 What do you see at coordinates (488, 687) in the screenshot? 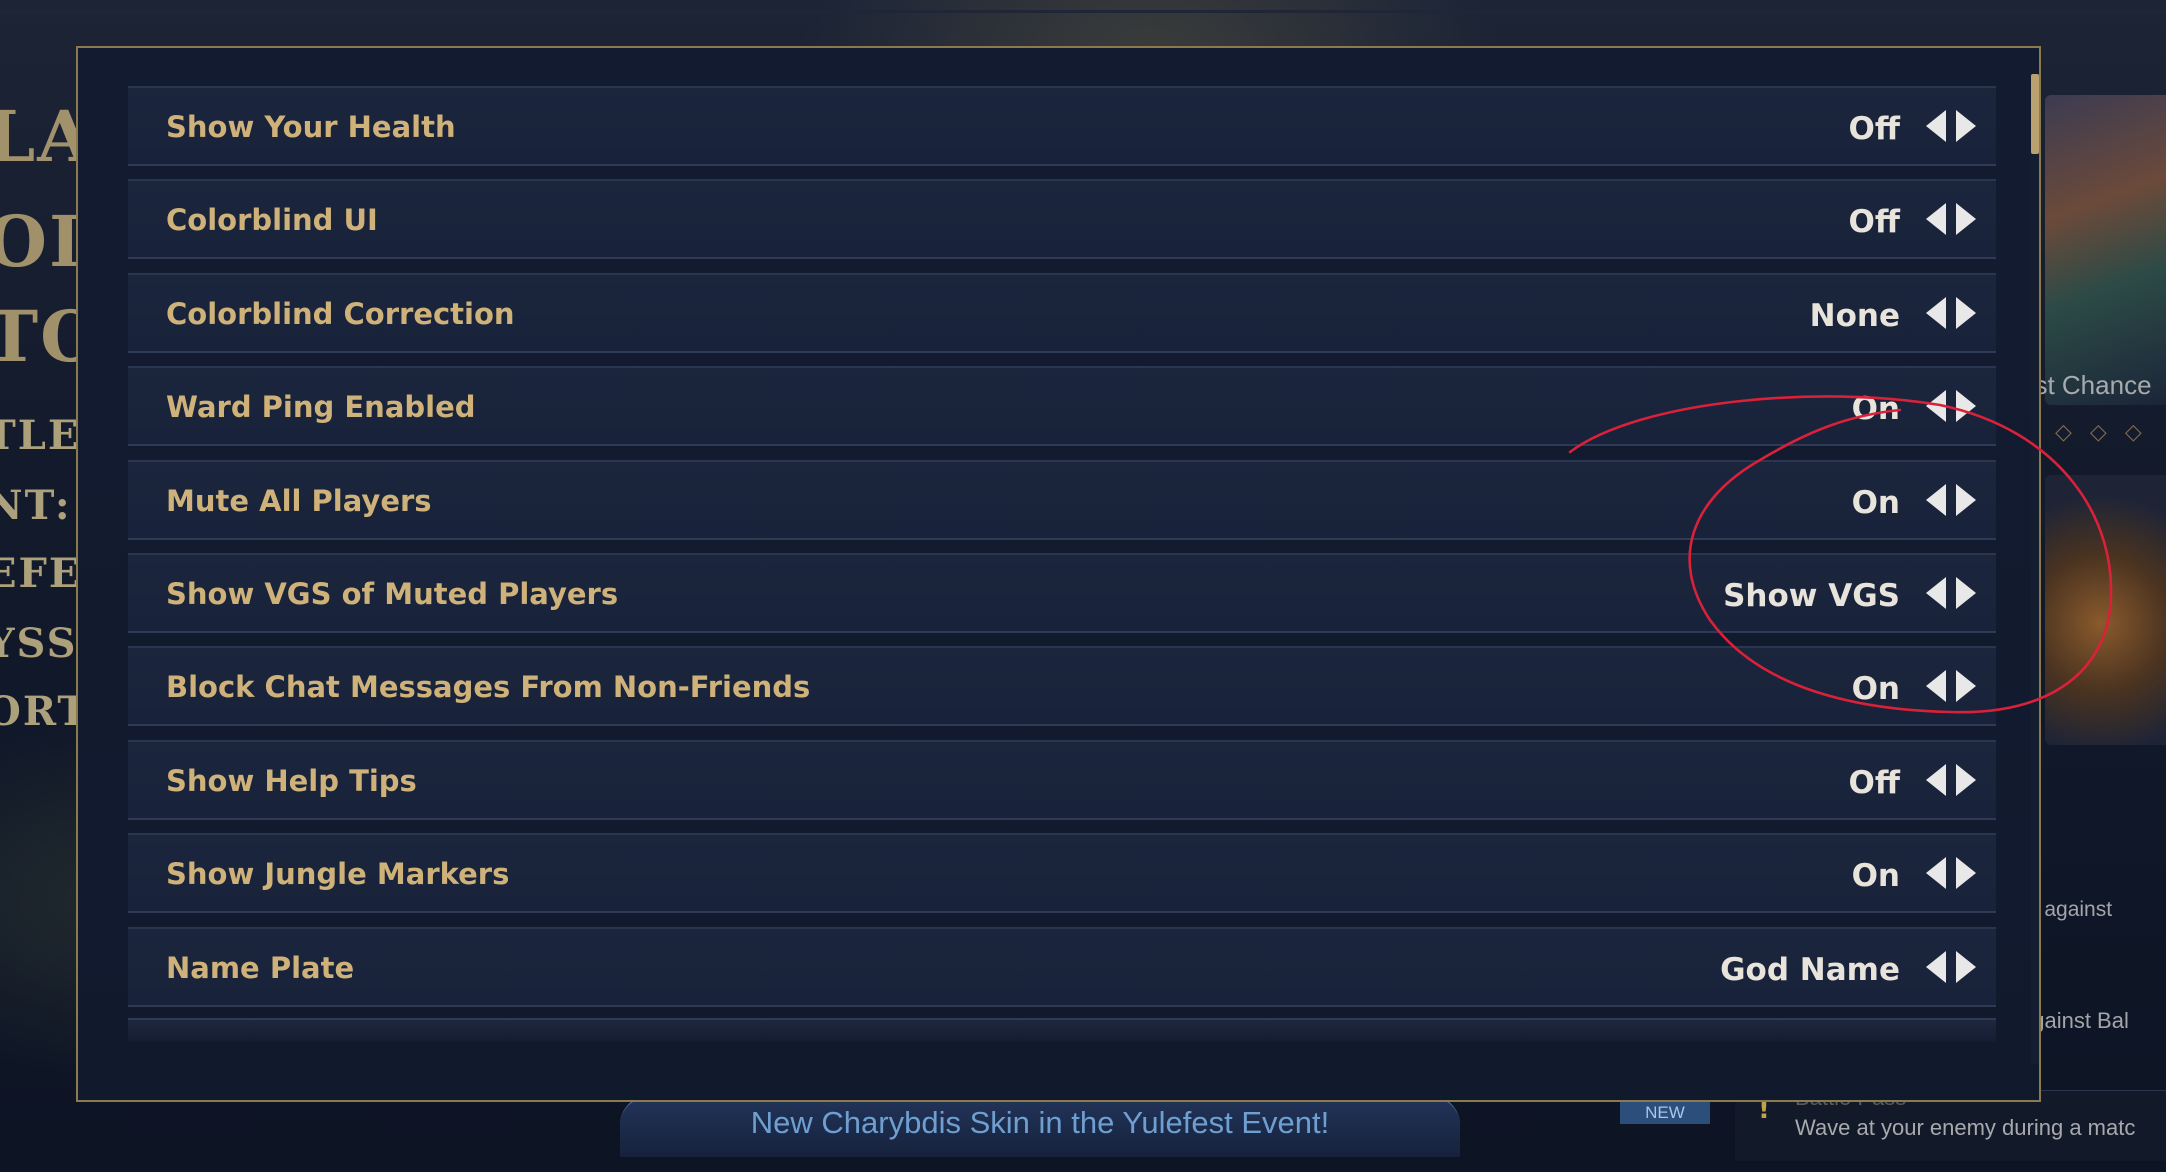
I see `setting-label: Block Chat Messages From Non-Friends` at bounding box center [488, 687].